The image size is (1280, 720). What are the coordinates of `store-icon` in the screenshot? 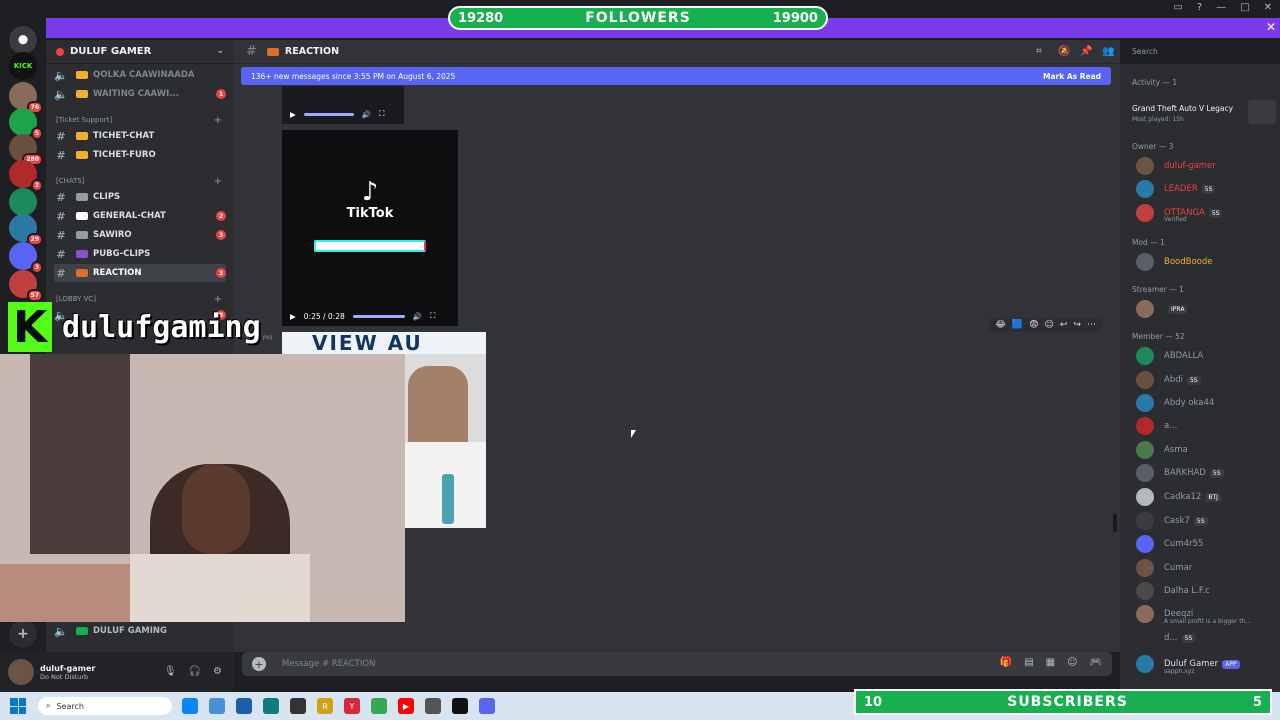 It's located at (271, 706).